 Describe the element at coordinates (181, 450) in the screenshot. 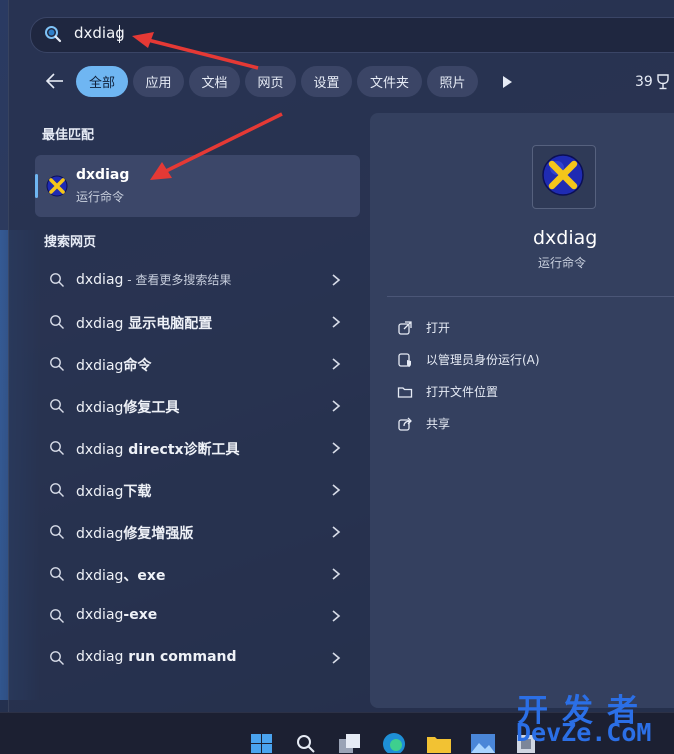

I see `result-suggestion: directx诊断工具` at that location.